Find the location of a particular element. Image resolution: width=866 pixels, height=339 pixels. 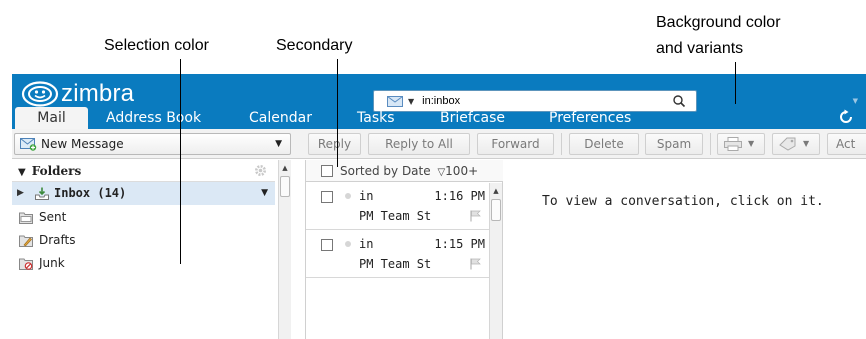

callout-selection: Selection color is located at coordinates (156, 45).